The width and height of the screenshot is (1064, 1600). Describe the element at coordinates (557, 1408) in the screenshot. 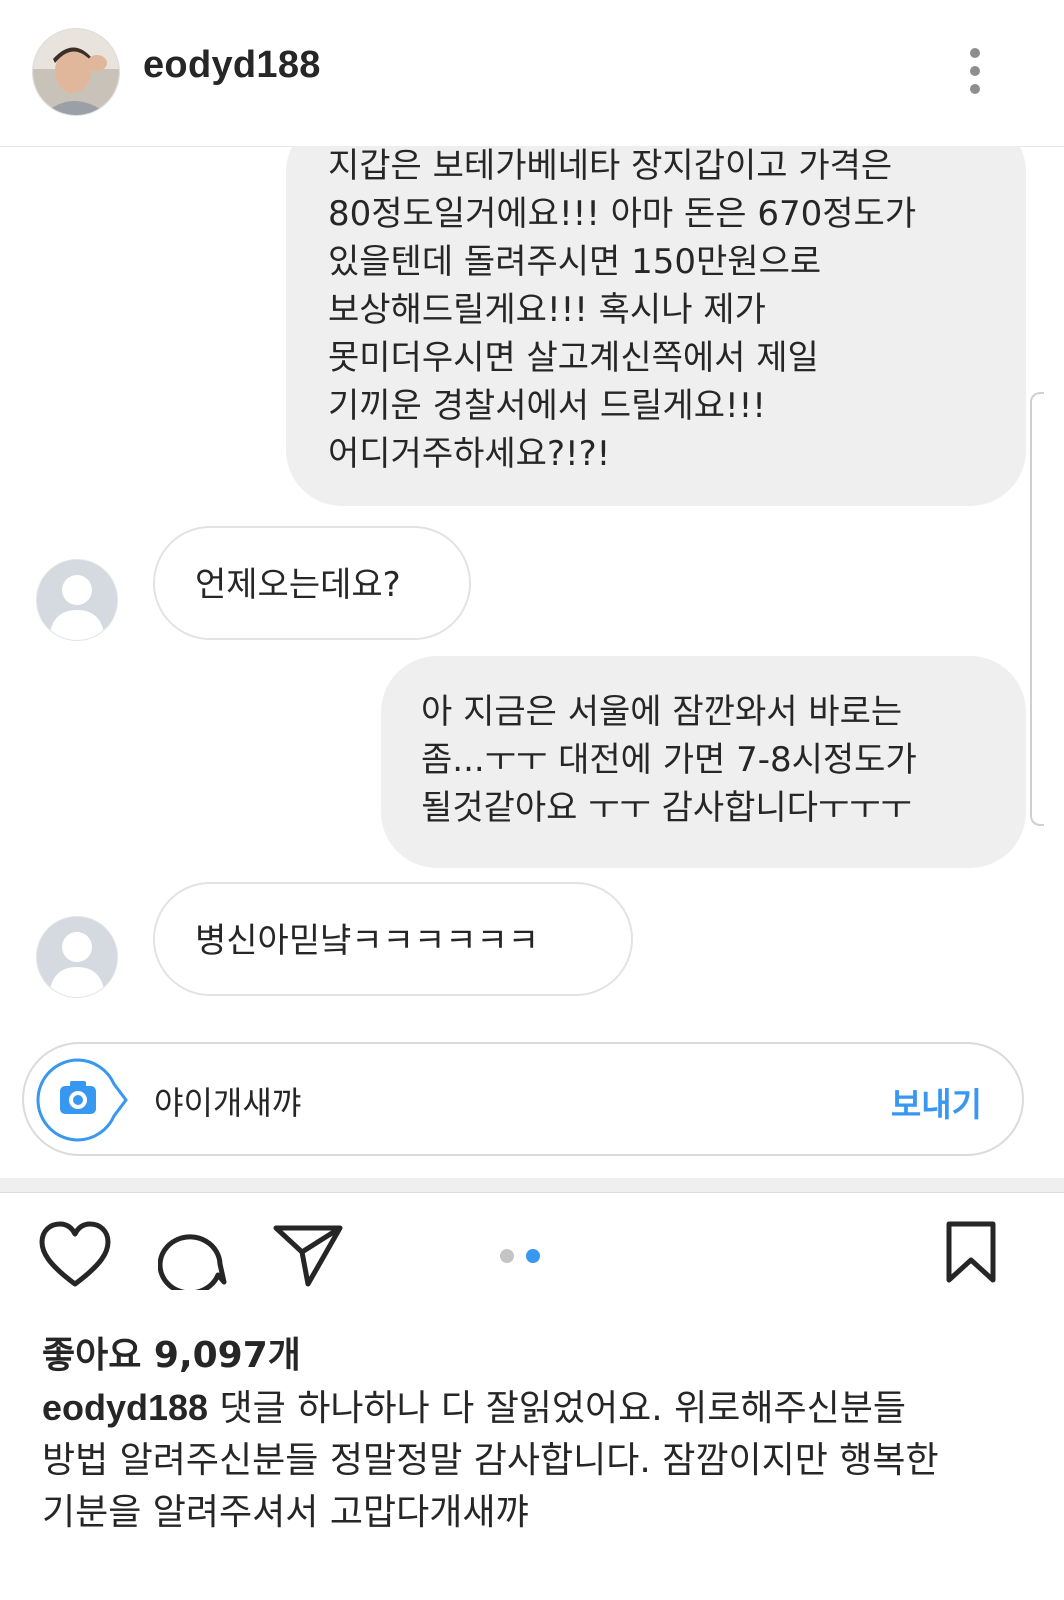

I see `caption-text: 댓글 하나하나 다 잘읽었어요. 위로해주신분들` at that location.